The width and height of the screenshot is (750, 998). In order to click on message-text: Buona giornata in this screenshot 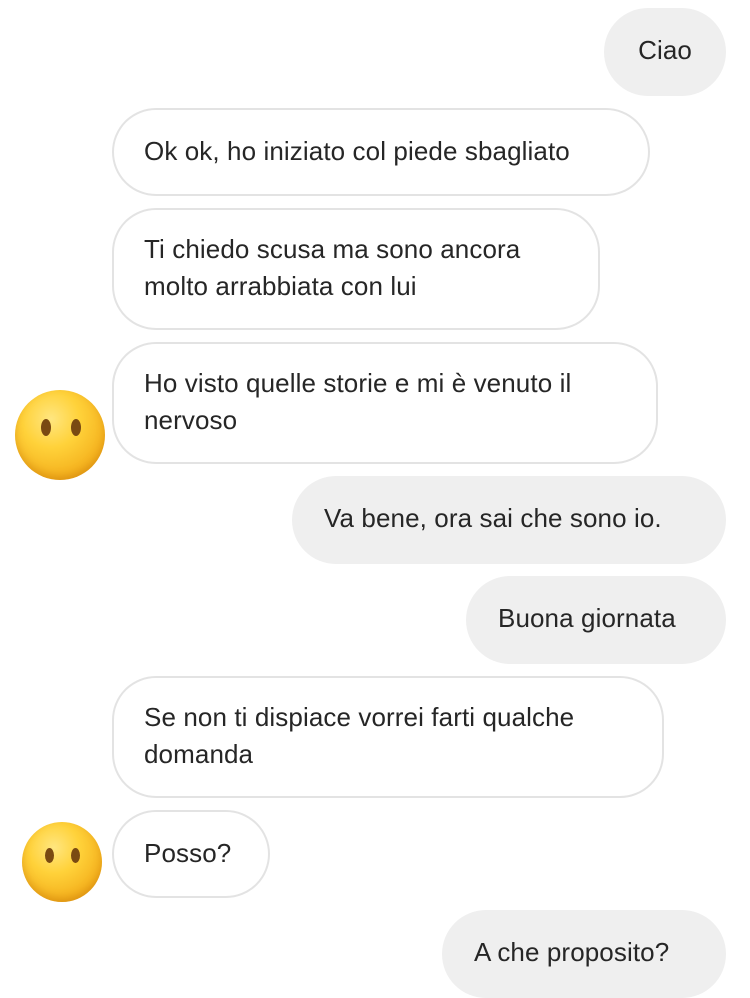, I will do `click(587, 618)`.